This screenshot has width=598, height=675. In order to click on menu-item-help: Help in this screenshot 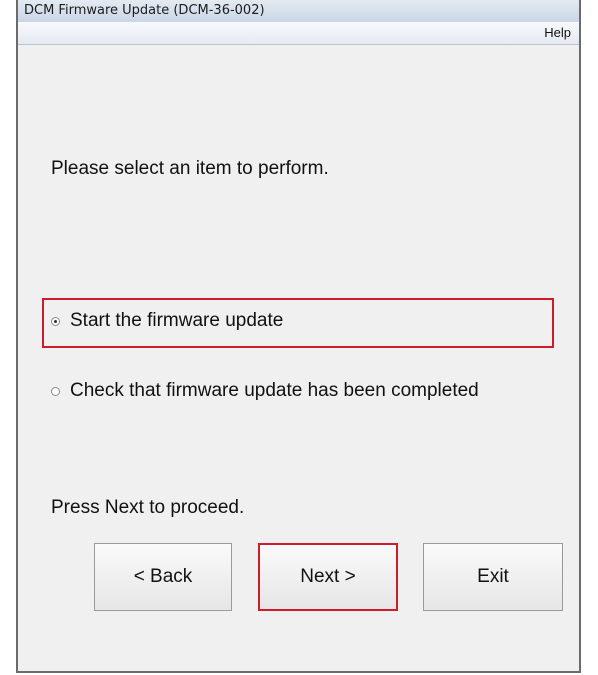, I will do `click(557, 32)`.